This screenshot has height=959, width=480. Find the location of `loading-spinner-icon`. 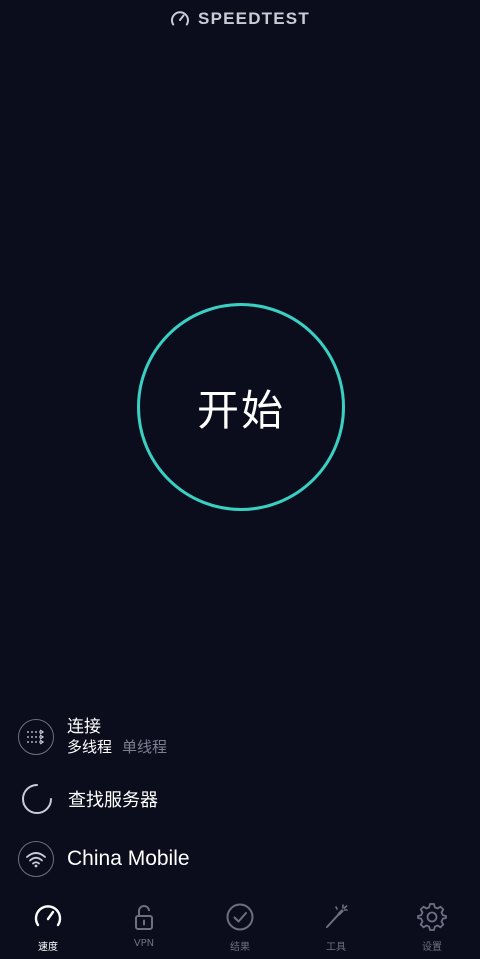

loading-spinner-icon is located at coordinates (36, 798).